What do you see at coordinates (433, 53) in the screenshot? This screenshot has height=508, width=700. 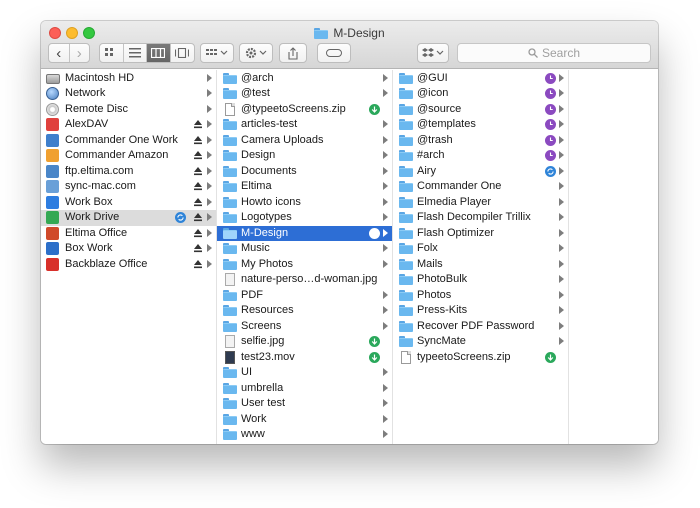 I see `dropbox-menu-button` at bounding box center [433, 53].